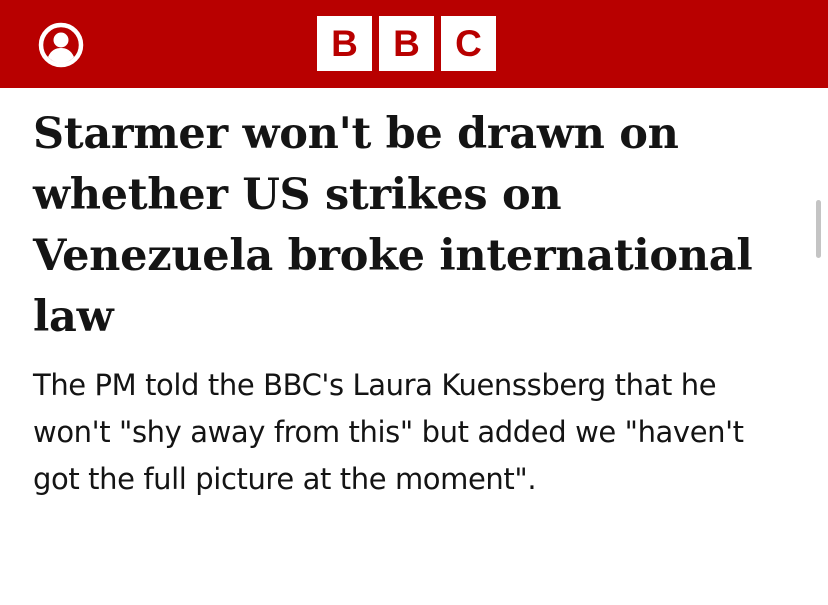  What do you see at coordinates (344, 43) in the screenshot?
I see `logo-letter-b1: B` at bounding box center [344, 43].